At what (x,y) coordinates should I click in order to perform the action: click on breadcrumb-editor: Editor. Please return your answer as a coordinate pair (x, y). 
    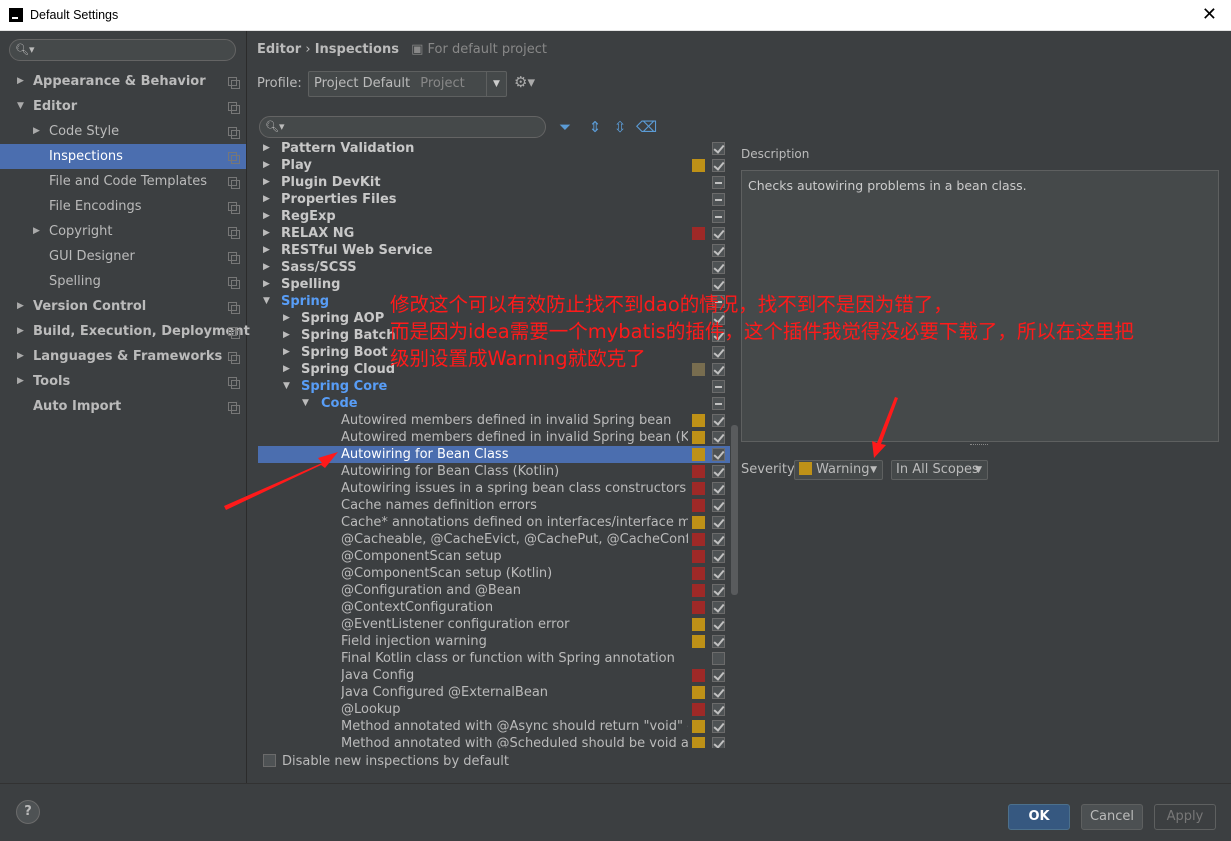
    Looking at the image, I should click on (279, 49).